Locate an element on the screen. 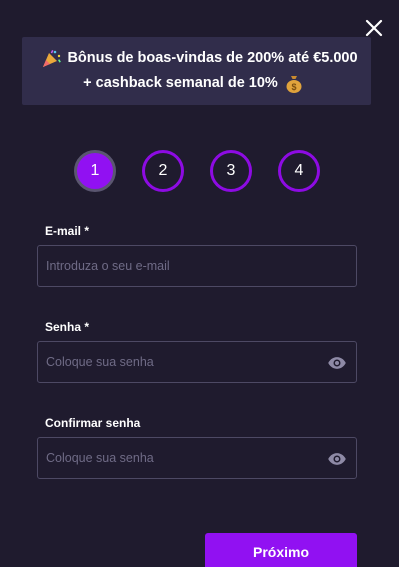  password-label: Senha * is located at coordinates (67, 327).